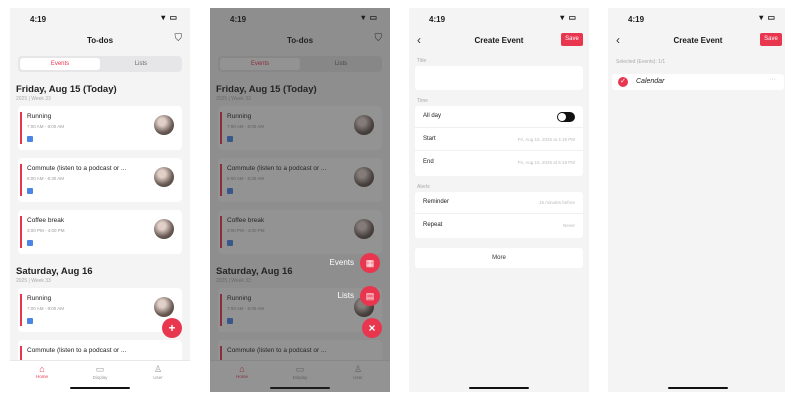 This screenshot has height=395, width=785. What do you see at coordinates (422, 101) in the screenshot?
I see `time-section-label: Time` at bounding box center [422, 101].